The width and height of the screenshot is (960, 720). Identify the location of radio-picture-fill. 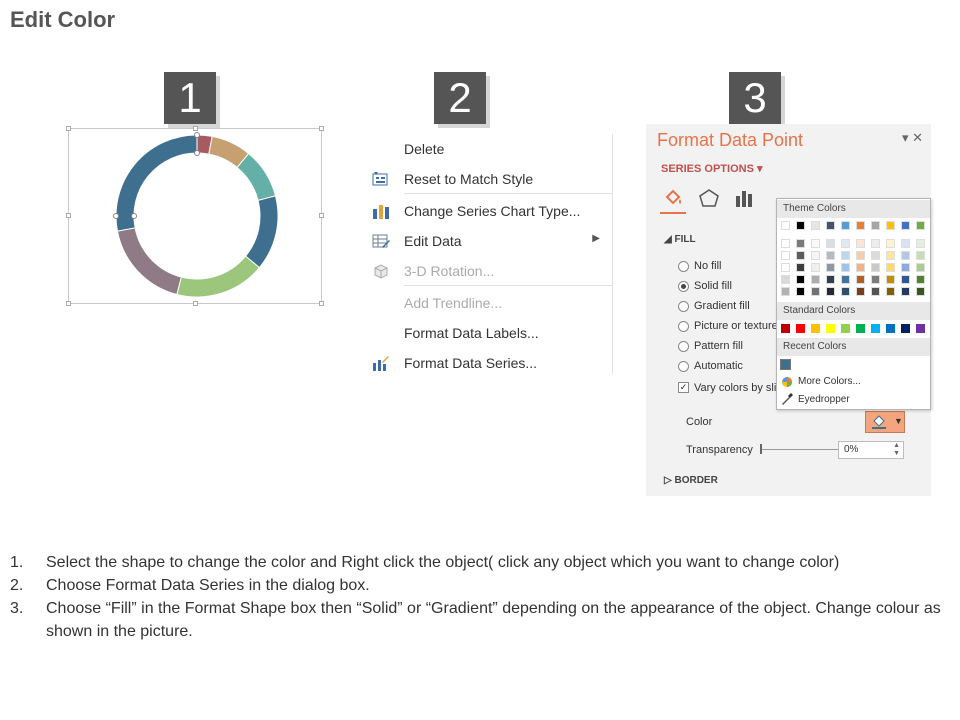
(683, 326).